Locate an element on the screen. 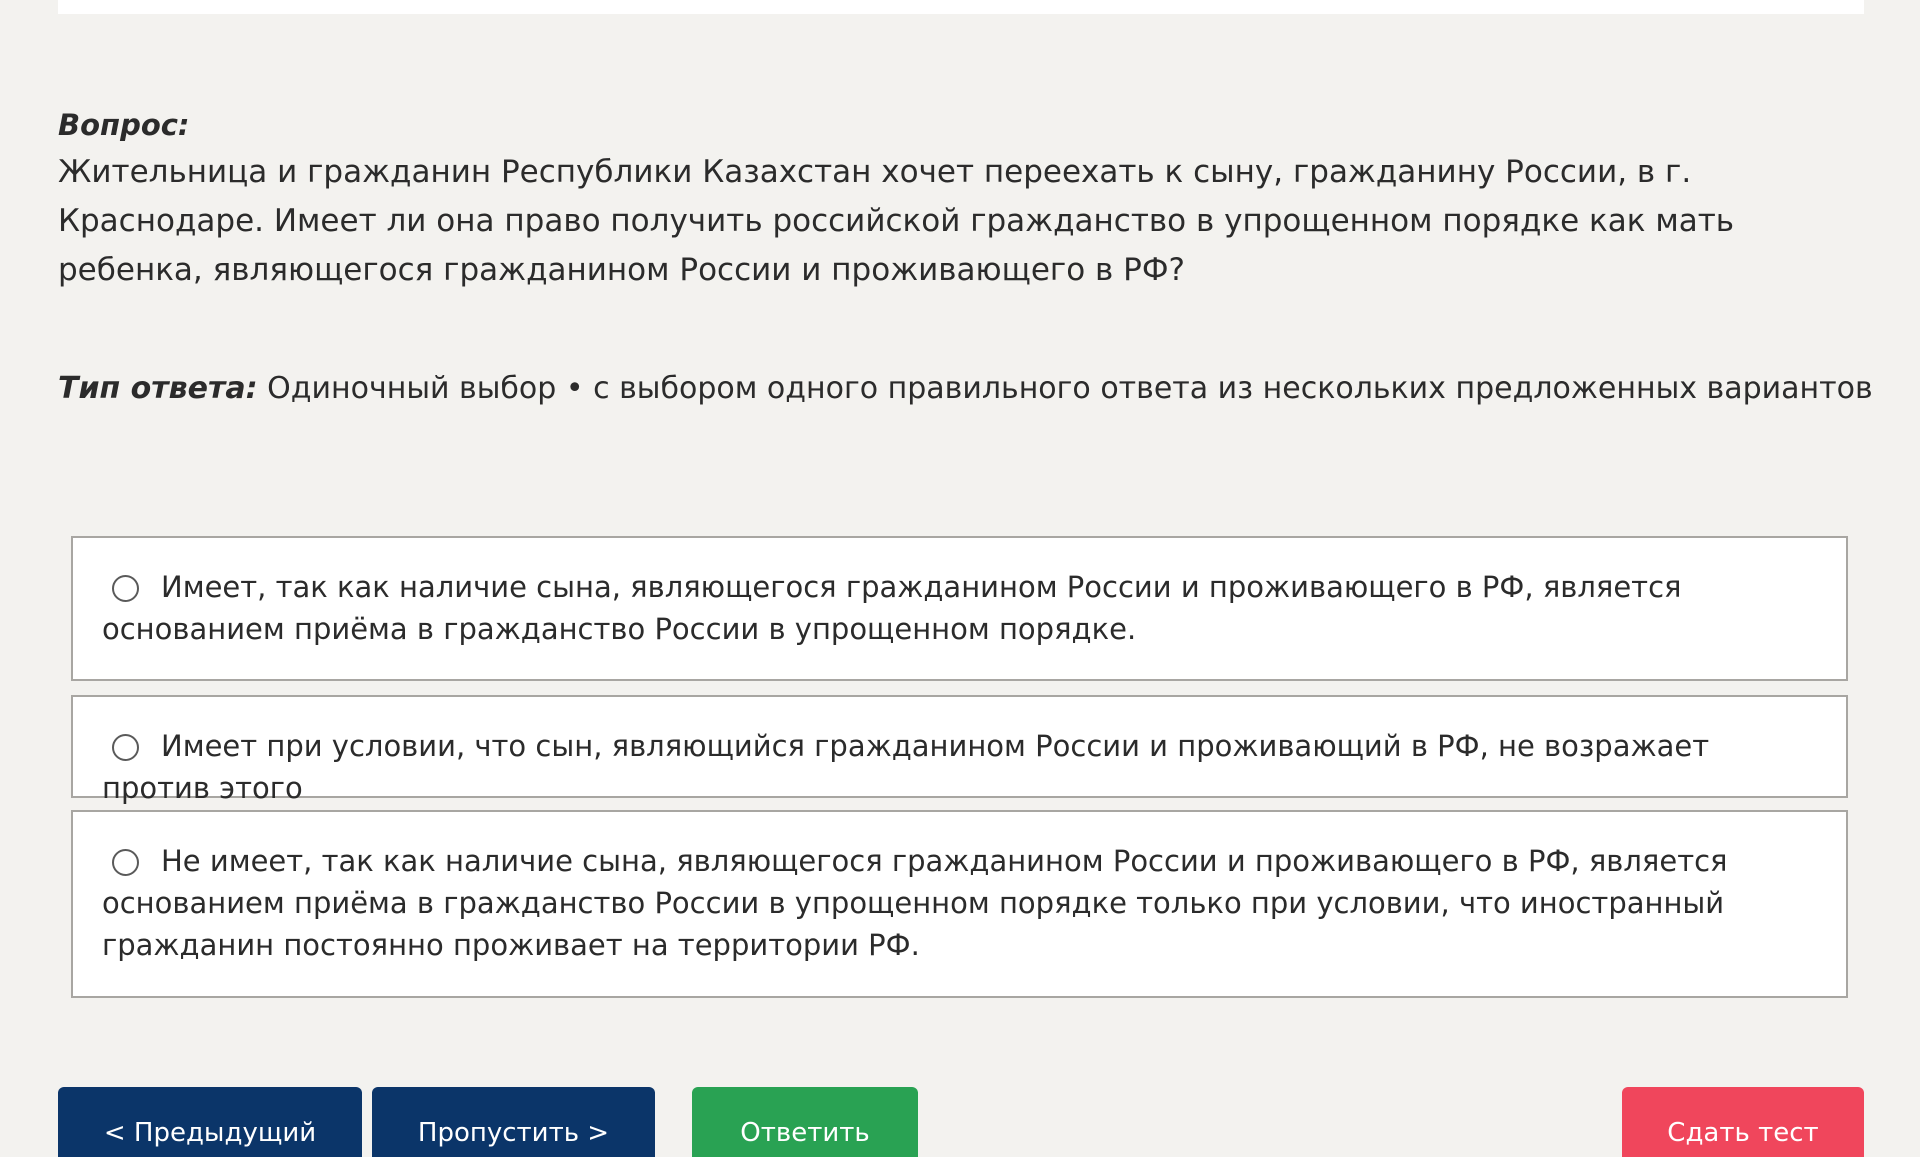  finish-test-button: Сдать тест is located at coordinates (1743, 1122).